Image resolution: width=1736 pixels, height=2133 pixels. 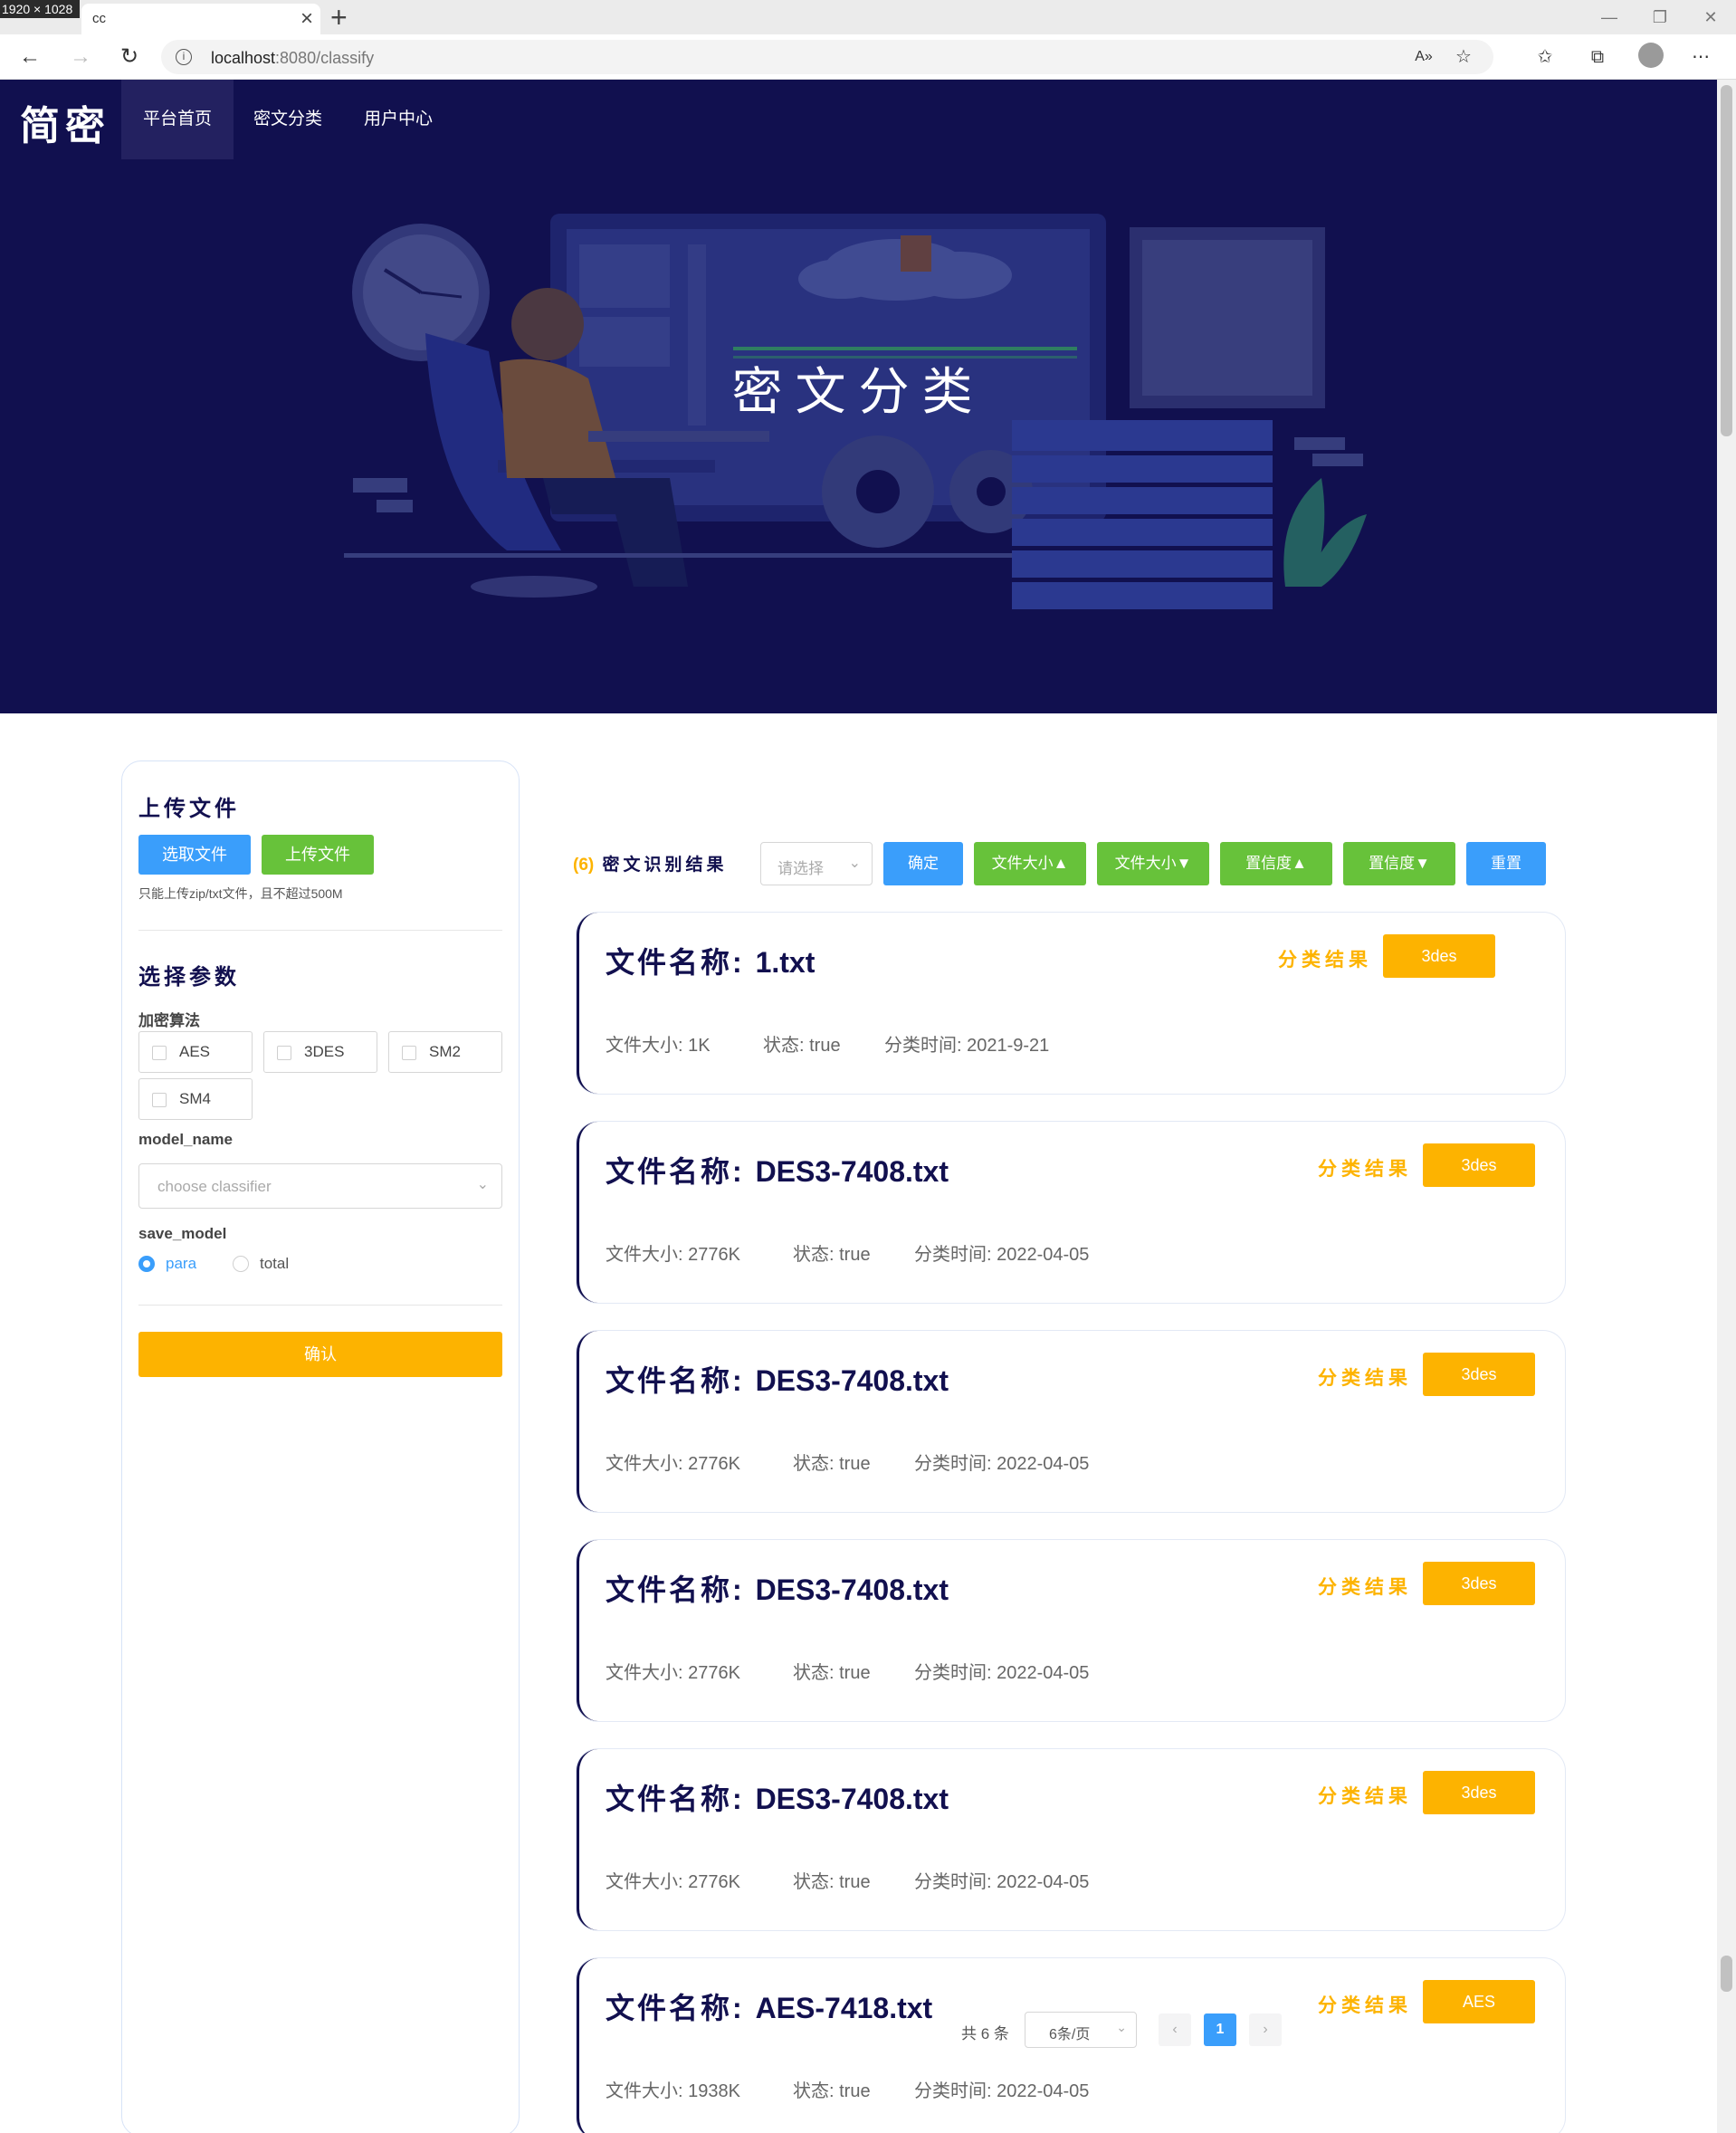 I want to click on close-tab-icon: ×, so click(x=306, y=19).